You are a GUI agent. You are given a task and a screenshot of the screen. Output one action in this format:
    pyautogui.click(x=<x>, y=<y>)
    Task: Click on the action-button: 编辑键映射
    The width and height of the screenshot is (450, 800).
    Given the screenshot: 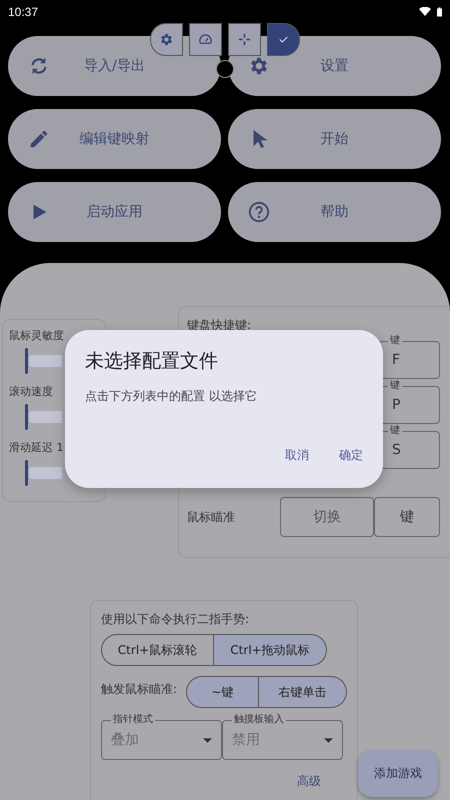 What is the action you would take?
    pyautogui.click(x=114, y=139)
    